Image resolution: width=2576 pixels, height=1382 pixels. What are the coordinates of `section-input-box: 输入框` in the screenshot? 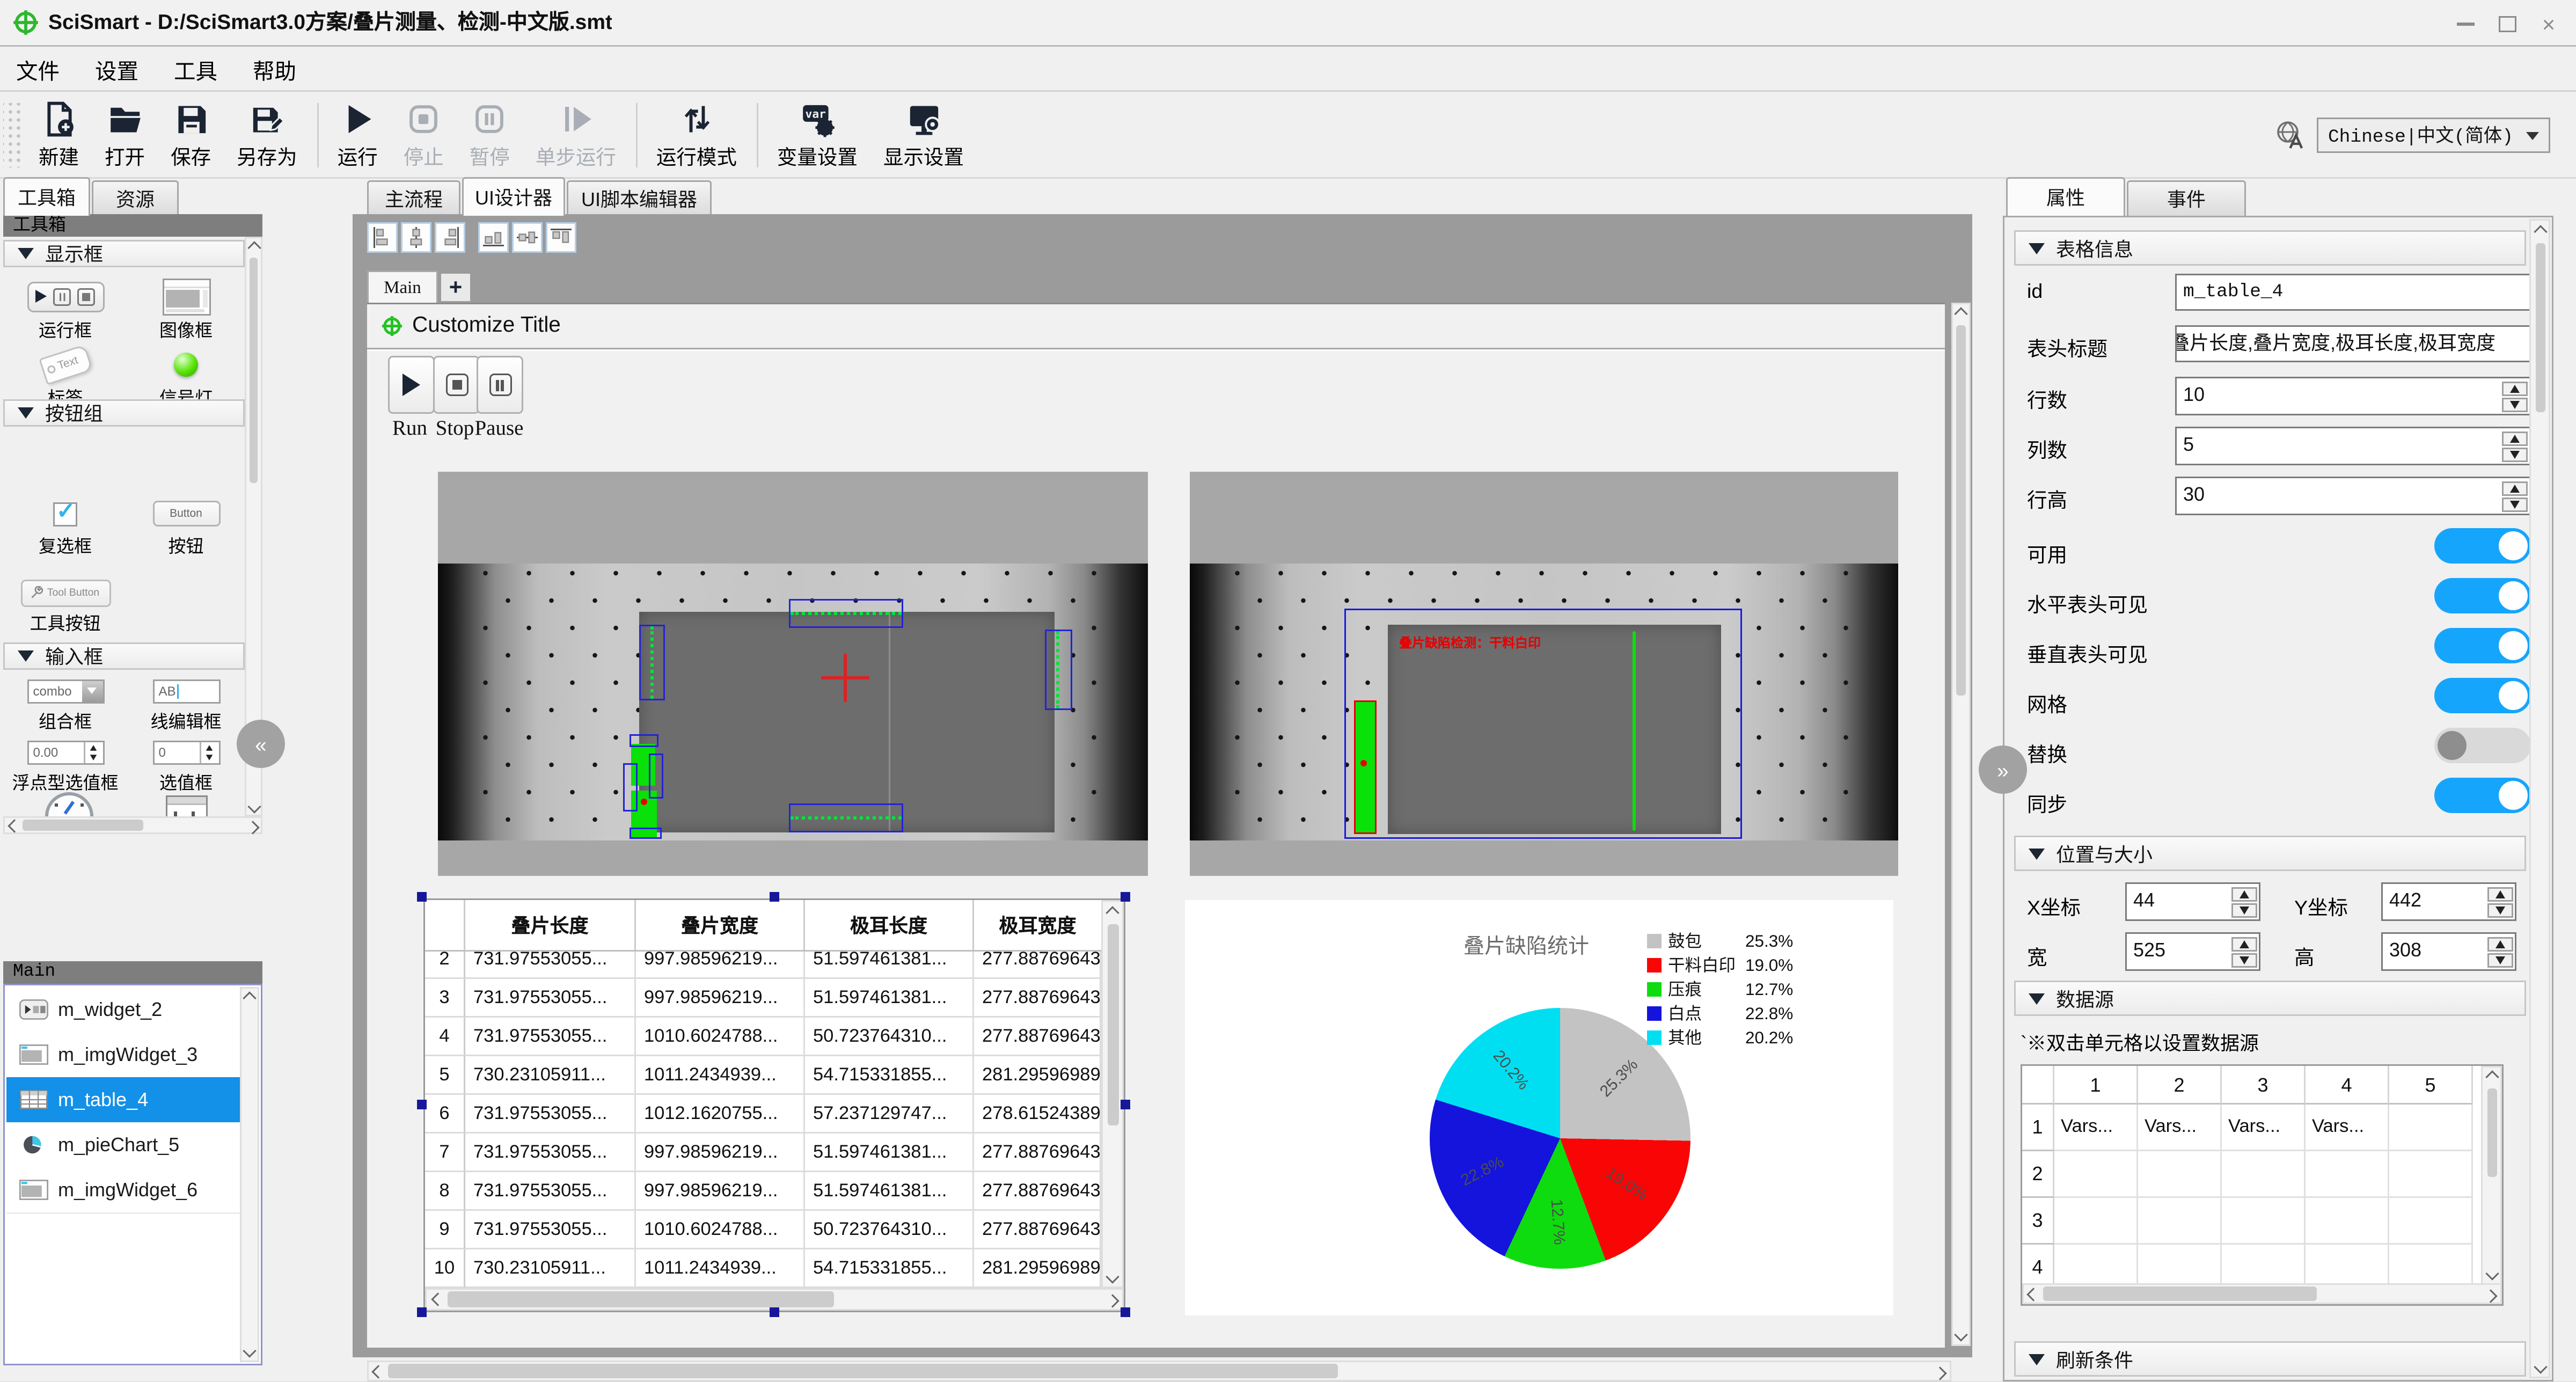 It's located at (124, 656).